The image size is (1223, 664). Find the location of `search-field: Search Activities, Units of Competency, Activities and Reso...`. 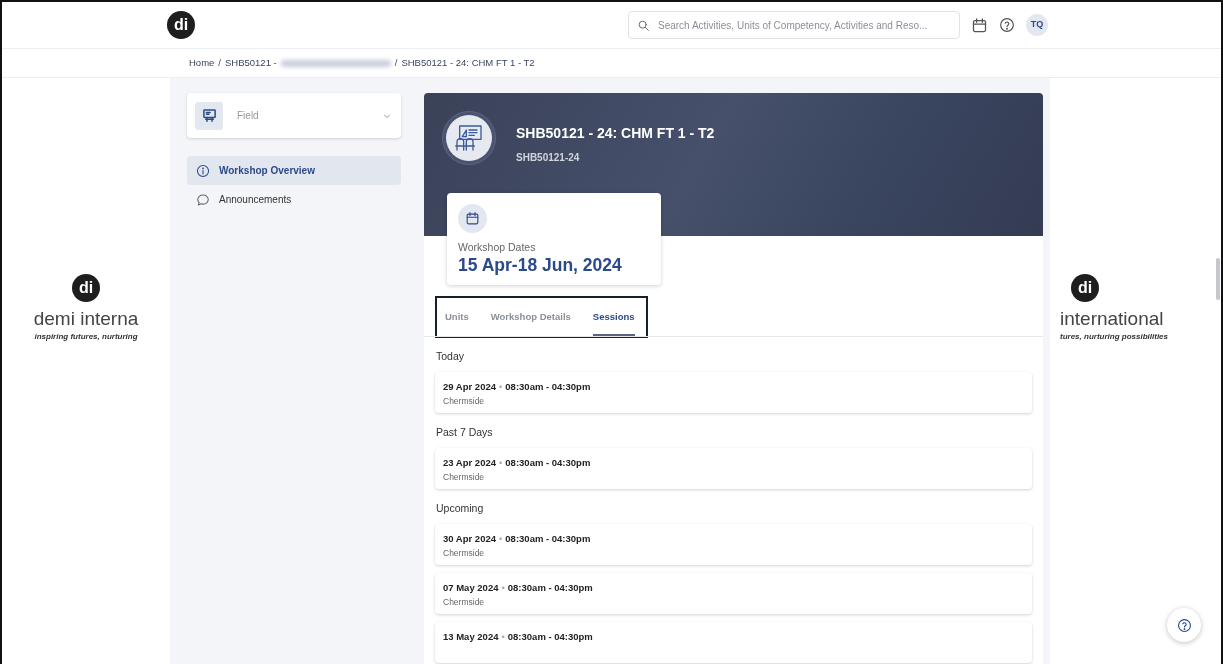

search-field: Search Activities, Units of Competency, Activities and Reso... is located at coordinates (794, 25).